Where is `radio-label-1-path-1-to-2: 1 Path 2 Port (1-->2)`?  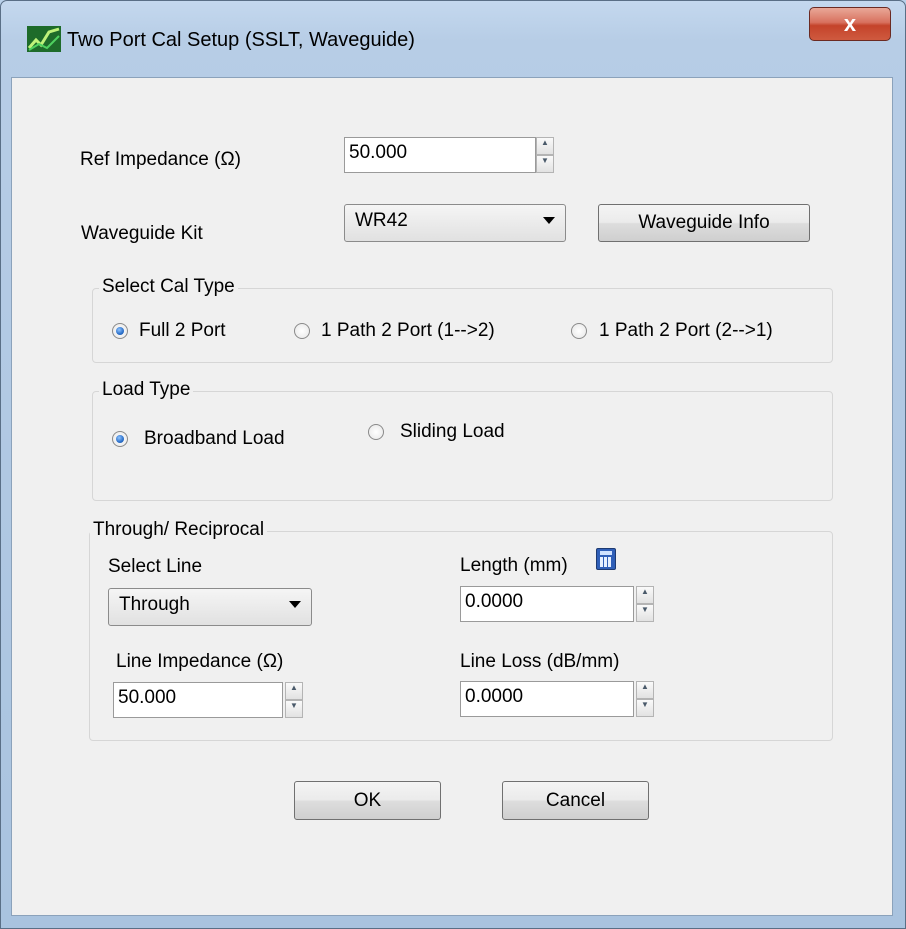 radio-label-1-path-1-to-2: 1 Path 2 Port (1-->2) is located at coordinates (408, 331).